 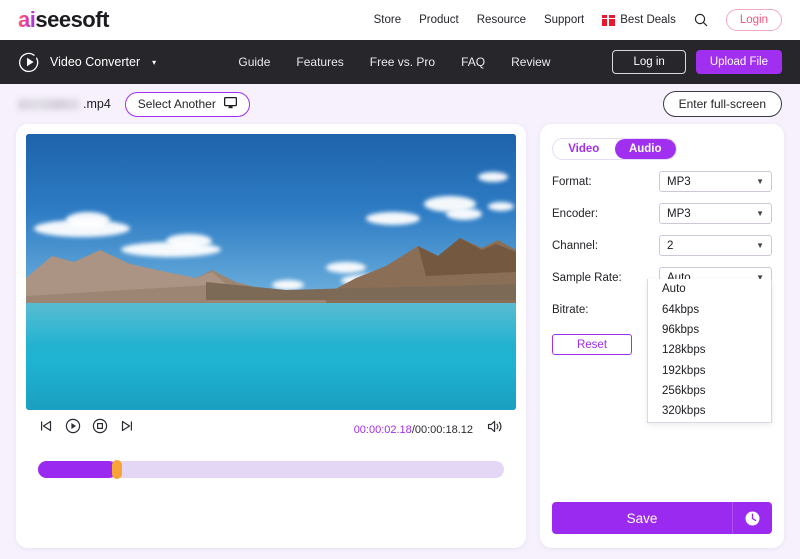 I want to click on file-name: .mp4, so click(x=64, y=104).